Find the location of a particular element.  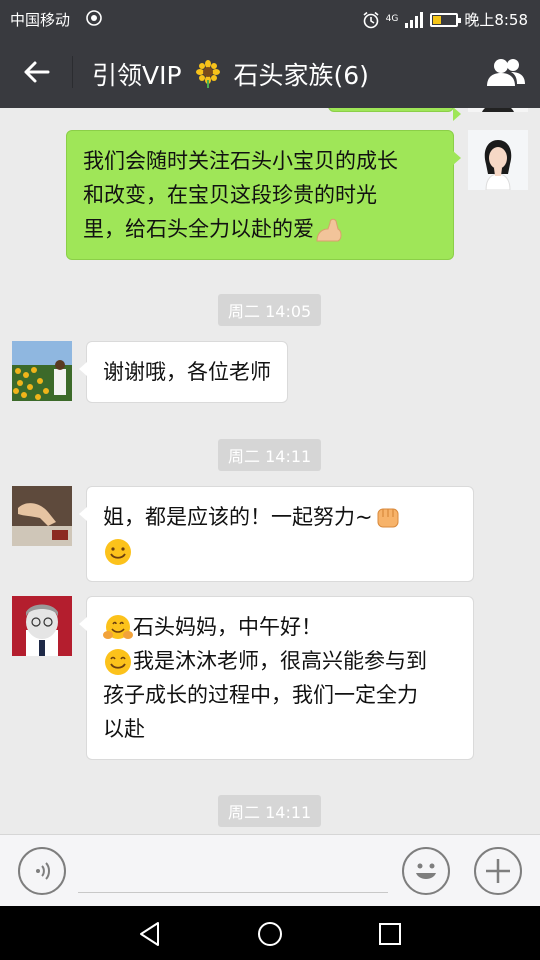

clock: 晚上8:58 is located at coordinates (496, 20).